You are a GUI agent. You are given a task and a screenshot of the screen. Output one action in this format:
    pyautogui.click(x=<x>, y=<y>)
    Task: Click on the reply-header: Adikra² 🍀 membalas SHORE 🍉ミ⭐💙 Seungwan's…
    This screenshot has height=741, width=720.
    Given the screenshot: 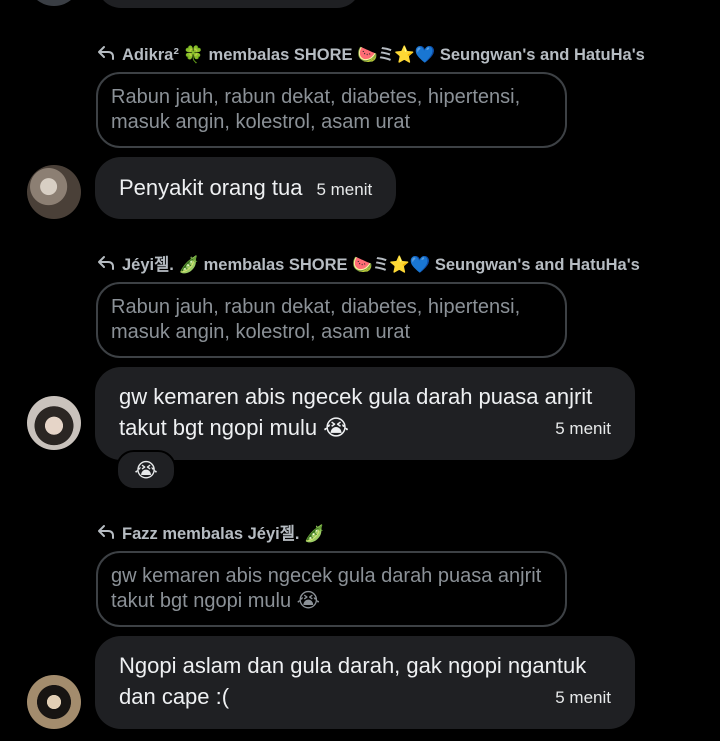 What is the action you would take?
    pyautogui.click(x=370, y=53)
    